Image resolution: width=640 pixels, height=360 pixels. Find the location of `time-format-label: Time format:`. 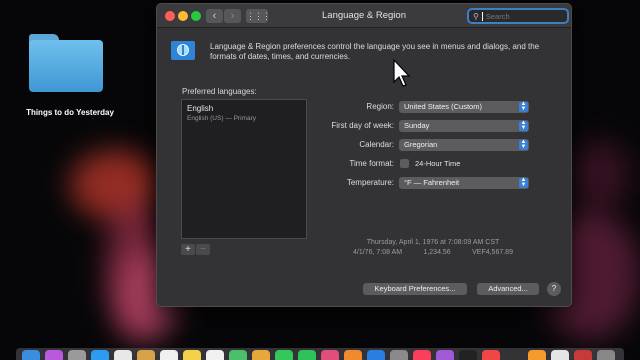

time-format-label: Time format: is located at coordinates (371, 163).